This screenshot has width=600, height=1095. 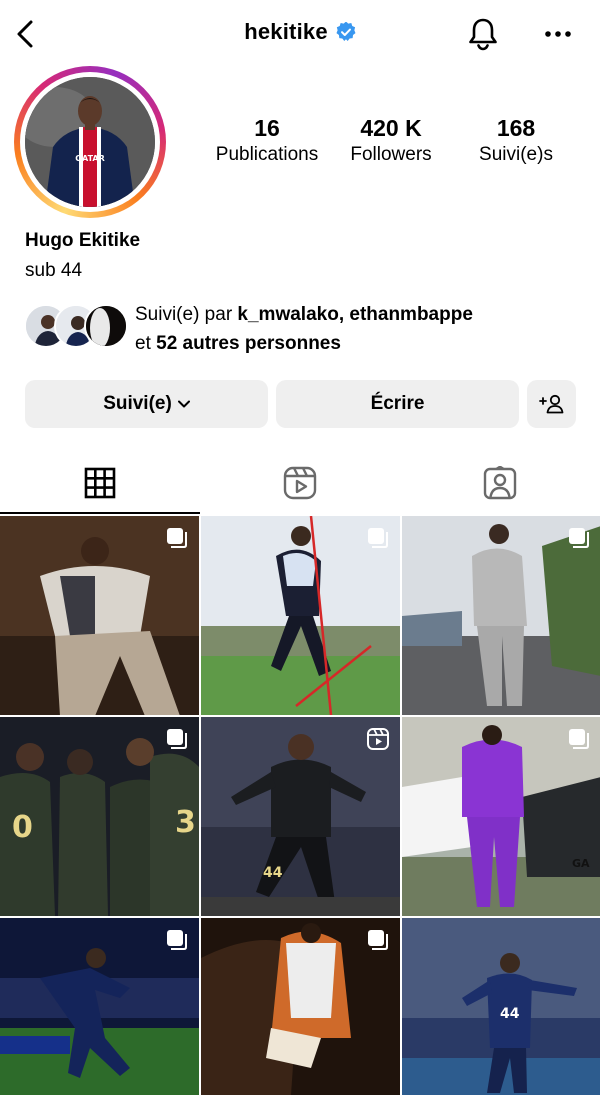 I want to click on mutual-line-1: Suivi(e) par k_mwalako, ethanmbappe, so click(x=304, y=314).